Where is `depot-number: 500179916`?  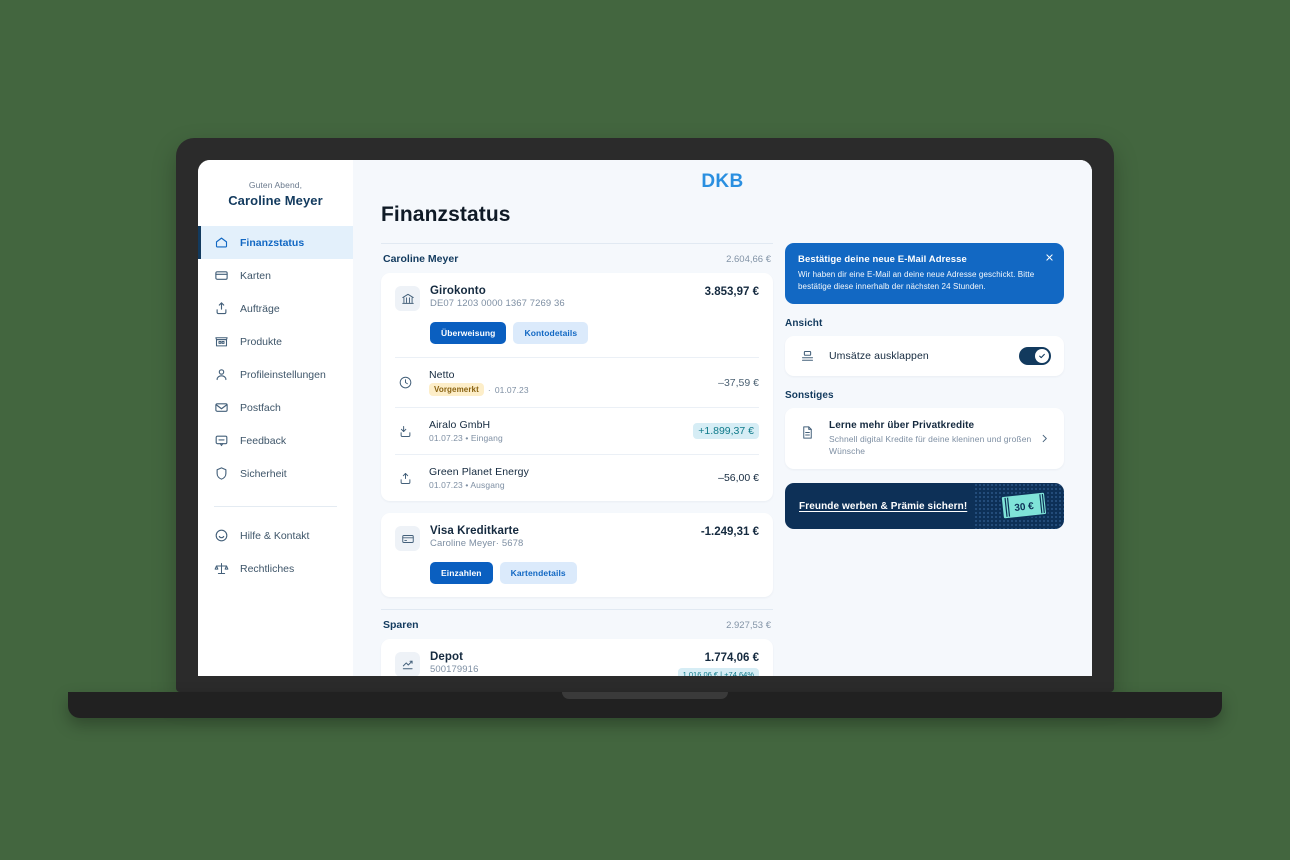
depot-number: 500179916 is located at coordinates (454, 669).